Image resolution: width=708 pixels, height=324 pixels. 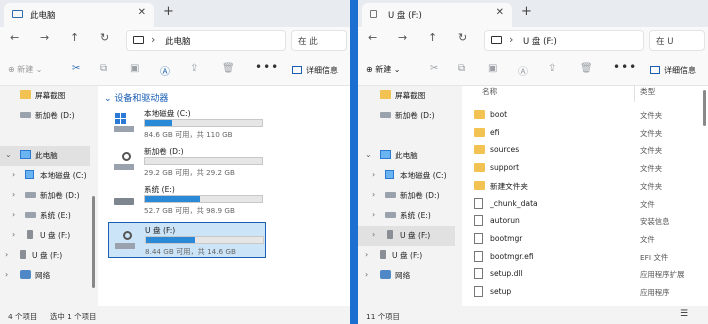 I want to click on file-row: setup 应用程序, so click(x=585, y=292).